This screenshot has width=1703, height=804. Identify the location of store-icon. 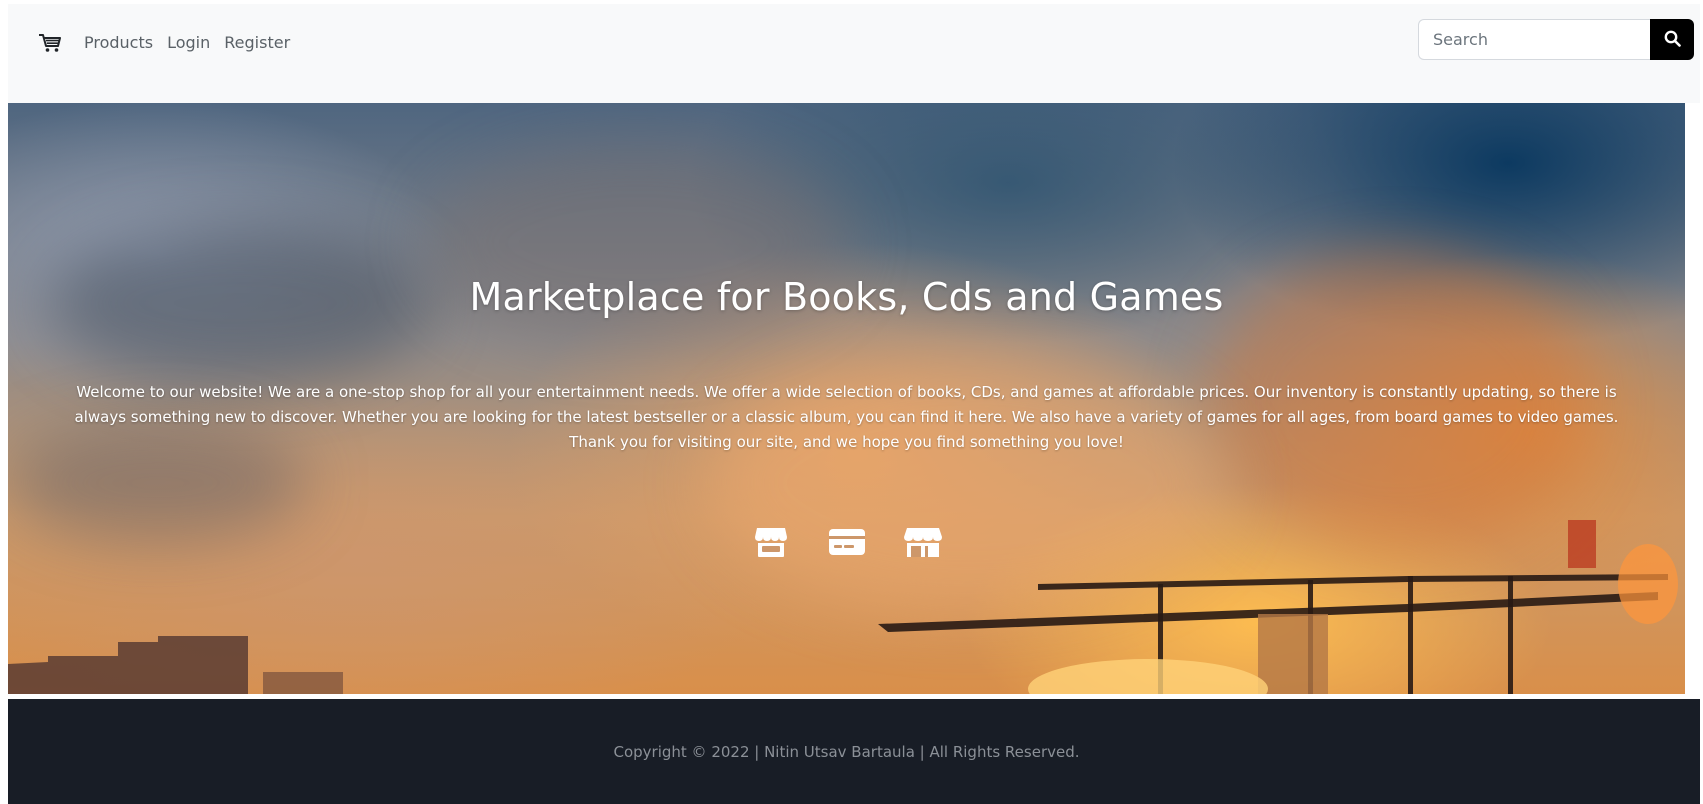
(771, 542).